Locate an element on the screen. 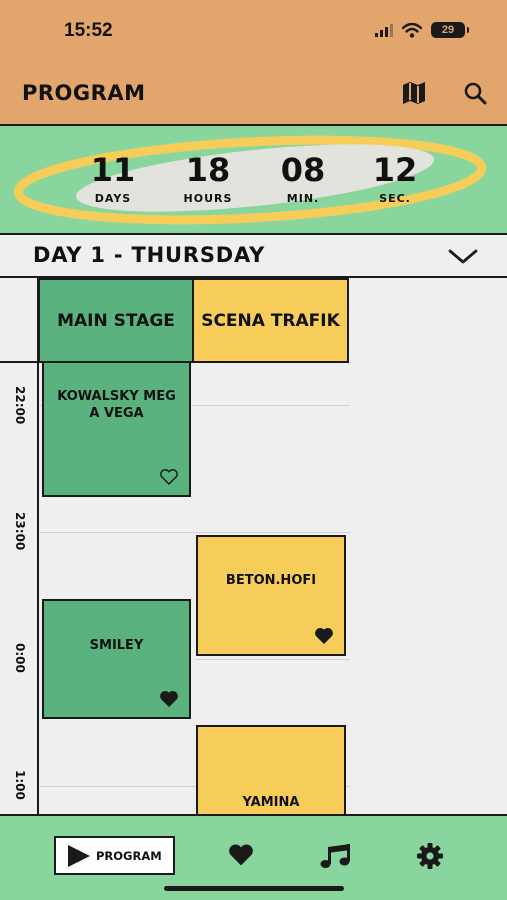  battery-icon: 29 is located at coordinates (450, 30).